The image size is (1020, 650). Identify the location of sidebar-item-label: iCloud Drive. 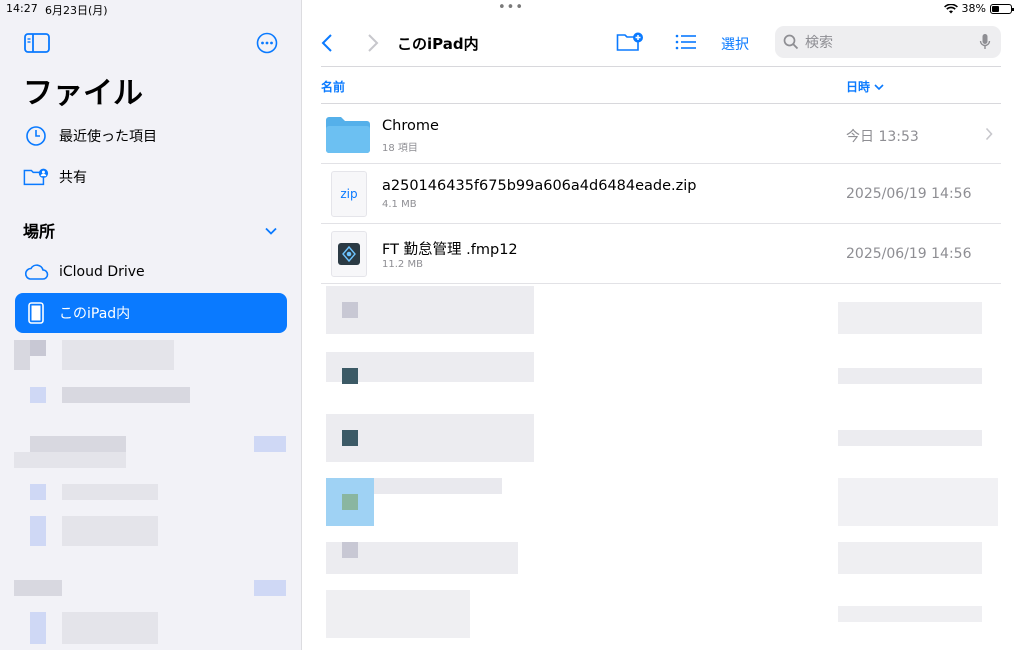
(102, 272).